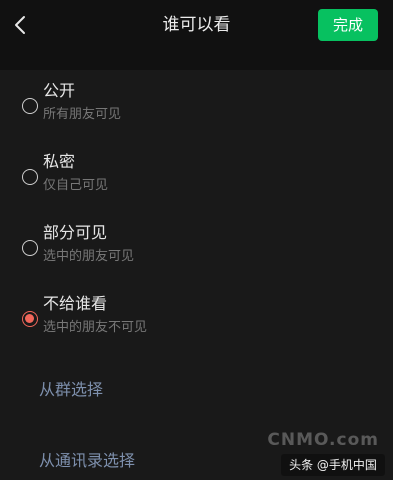 This screenshot has width=393, height=480. I want to click on option-partial-visible: 部分可见 选中的朋友可见, so click(196, 247).